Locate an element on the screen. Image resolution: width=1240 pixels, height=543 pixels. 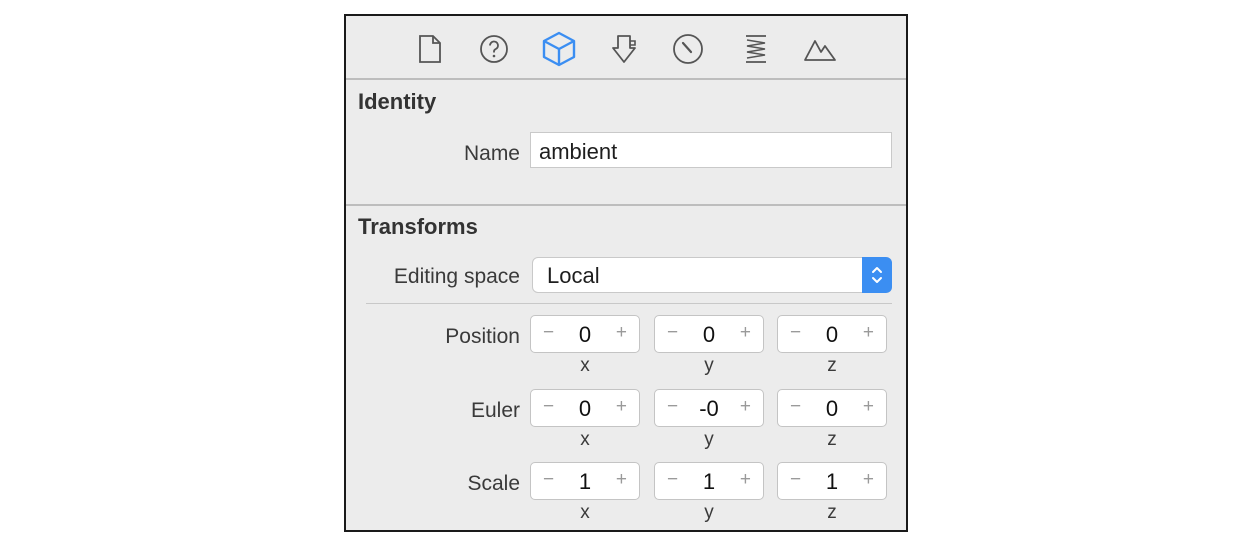
material-icon is located at coordinates (756, 49).